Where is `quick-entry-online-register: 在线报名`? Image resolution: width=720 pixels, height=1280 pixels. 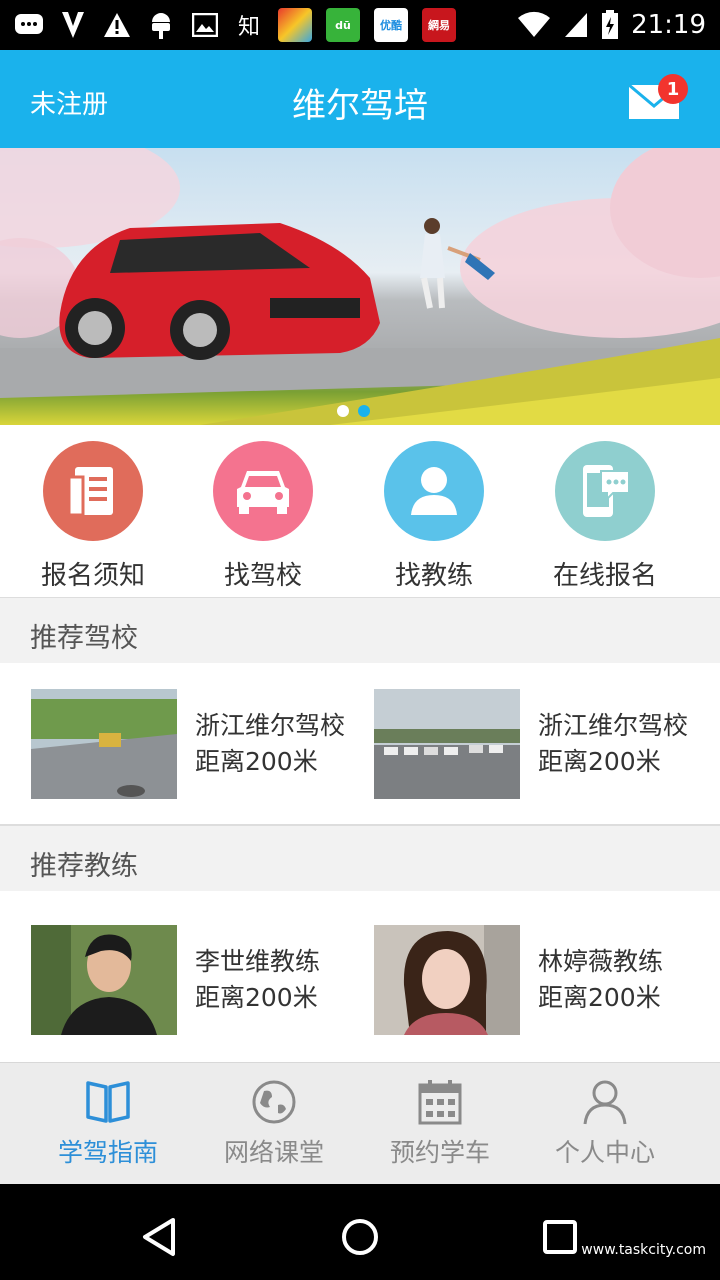 quick-entry-online-register: 在线报名 is located at coordinates (605, 516).